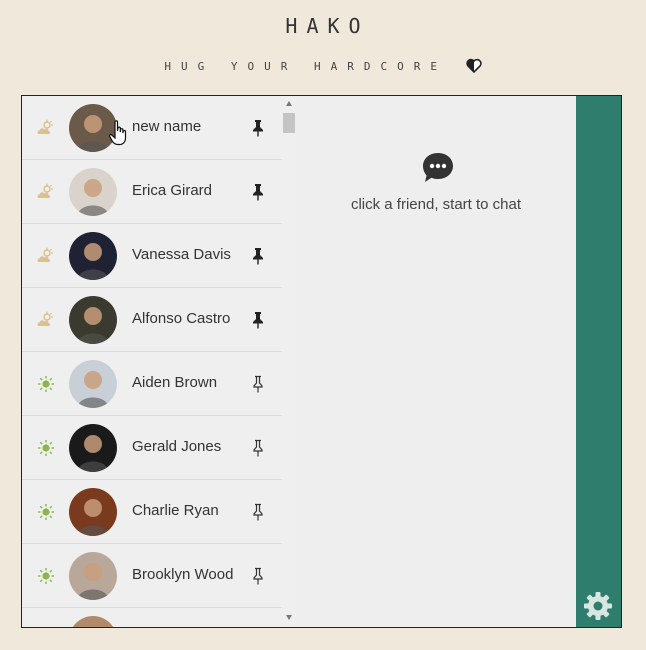  Describe the element at coordinates (473, 67) in the screenshot. I see `heart-icon` at that location.